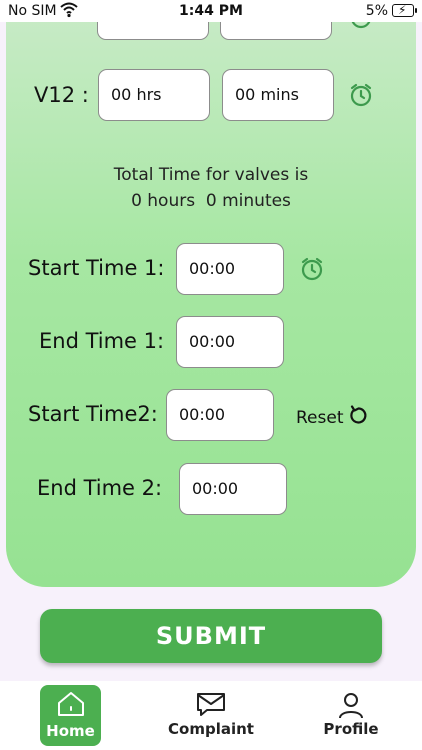  What do you see at coordinates (358, 417) in the screenshot?
I see `reset-icon` at bounding box center [358, 417].